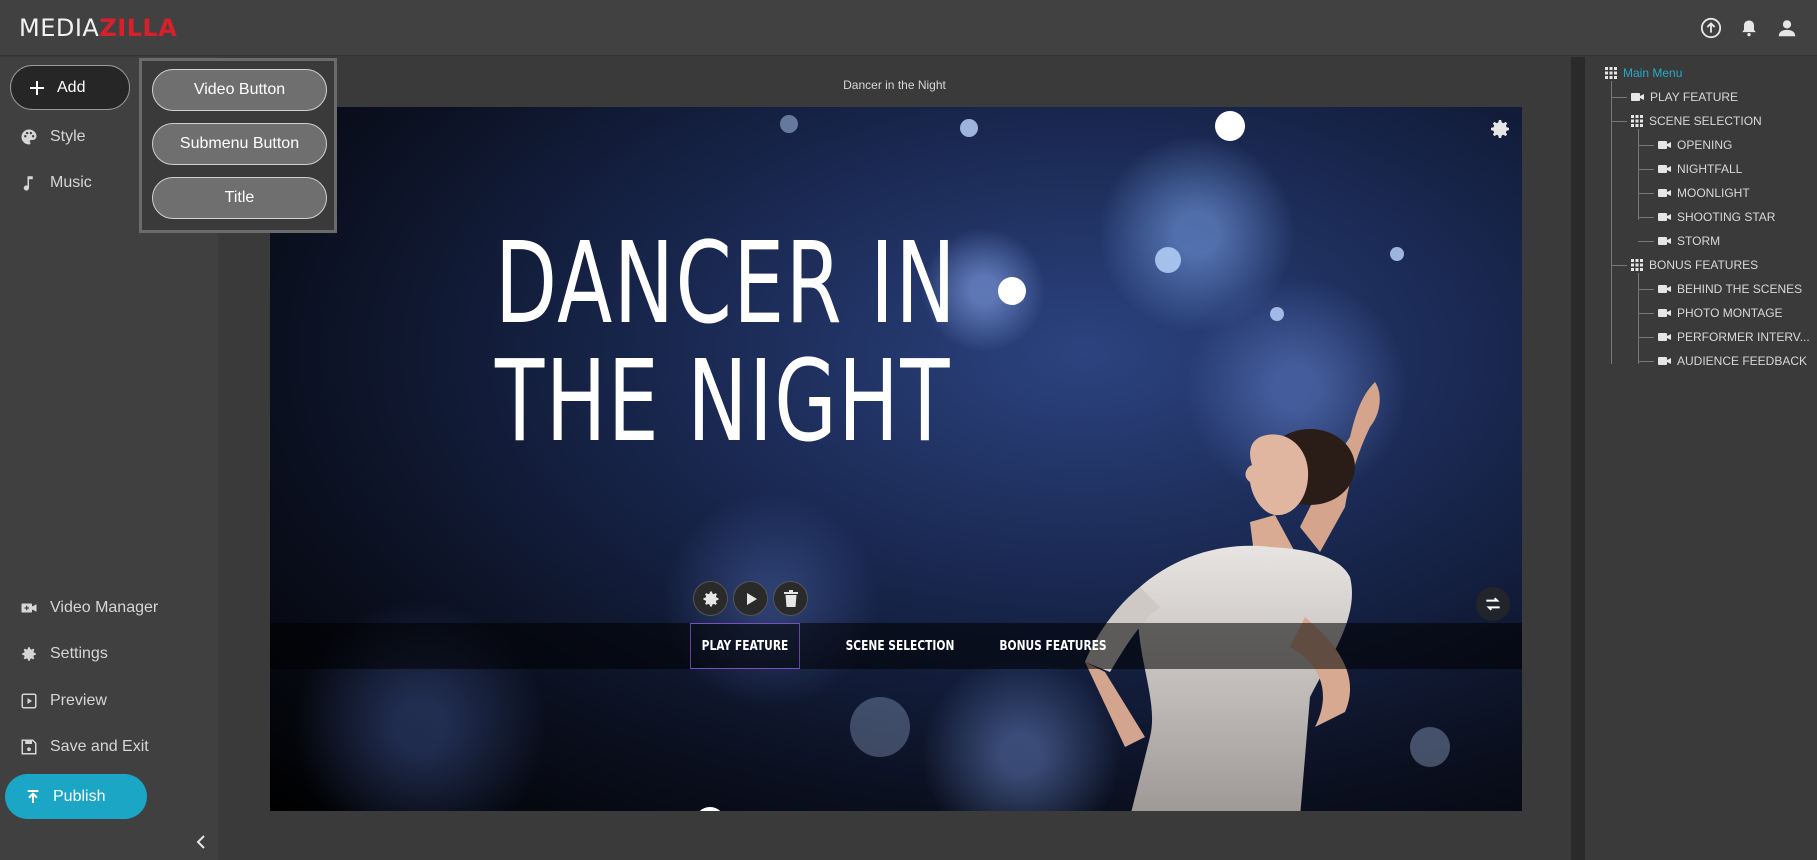  What do you see at coordinates (710, 598) in the screenshot?
I see `button-settings-gear-icon` at bounding box center [710, 598].